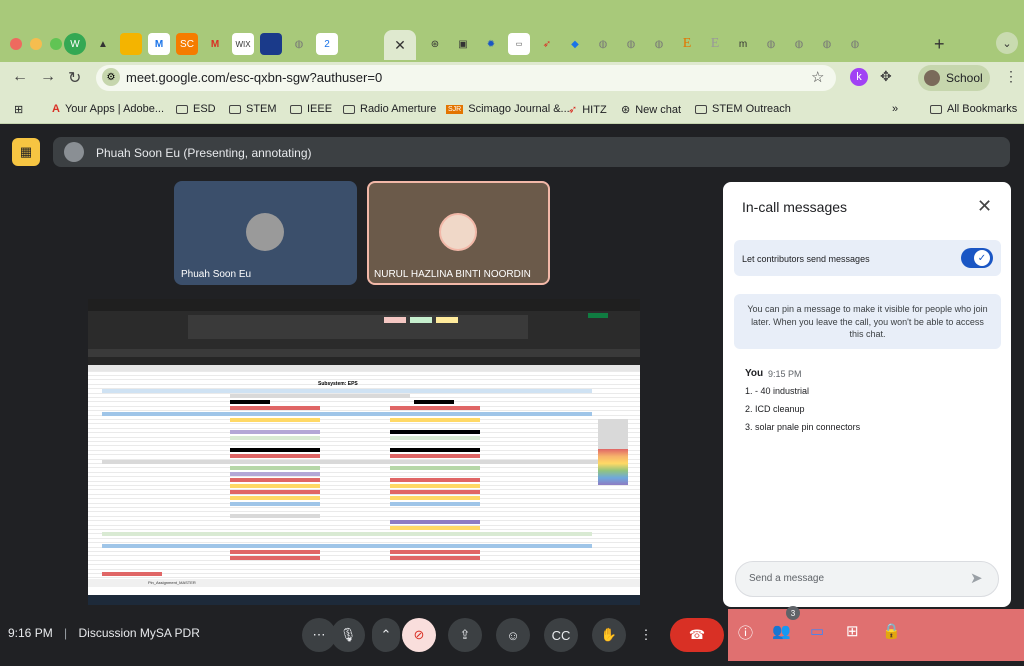 This screenshot has height=666, width=1024. Describe the element at coordinates (216, 274) in the screenshot. I see `participant-name: Phuah Soon Eu` at that location.